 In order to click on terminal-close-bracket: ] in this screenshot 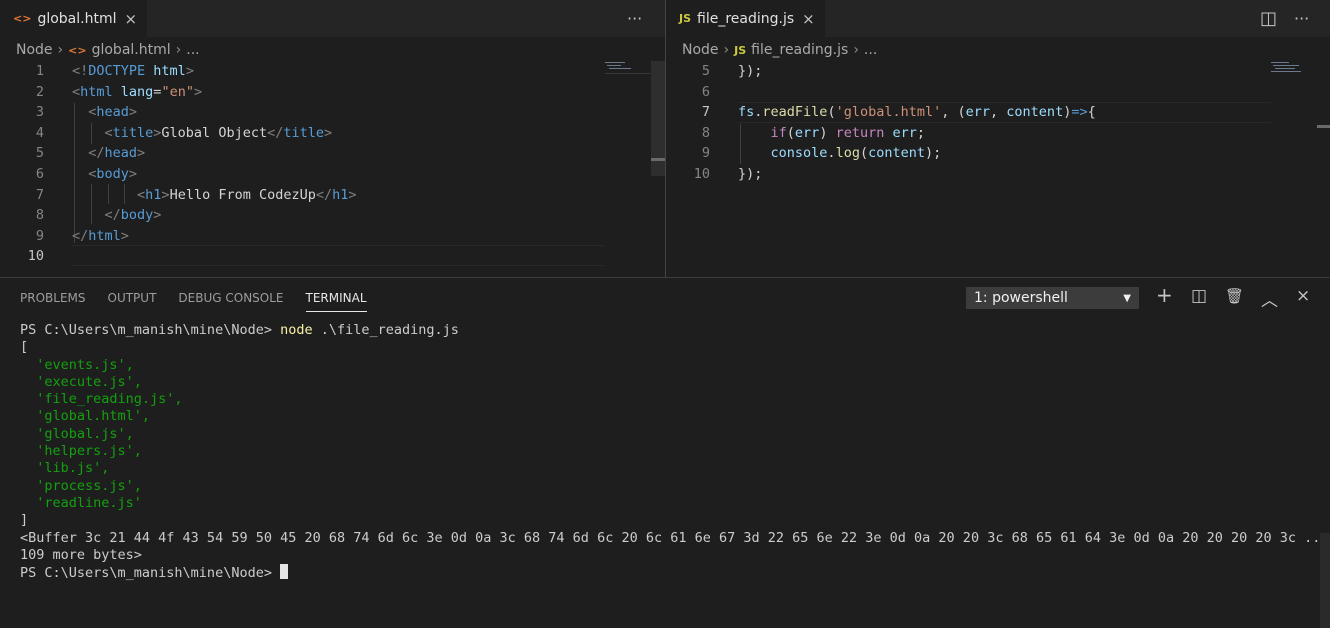, I will do `click(24, 520)`.